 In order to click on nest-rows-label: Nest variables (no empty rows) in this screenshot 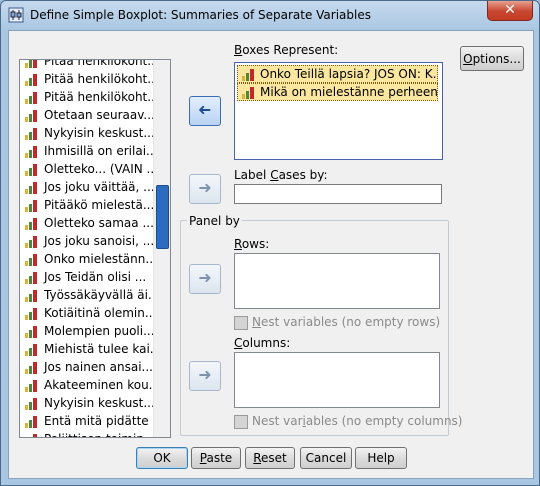, I will do `click(346, 322)`.